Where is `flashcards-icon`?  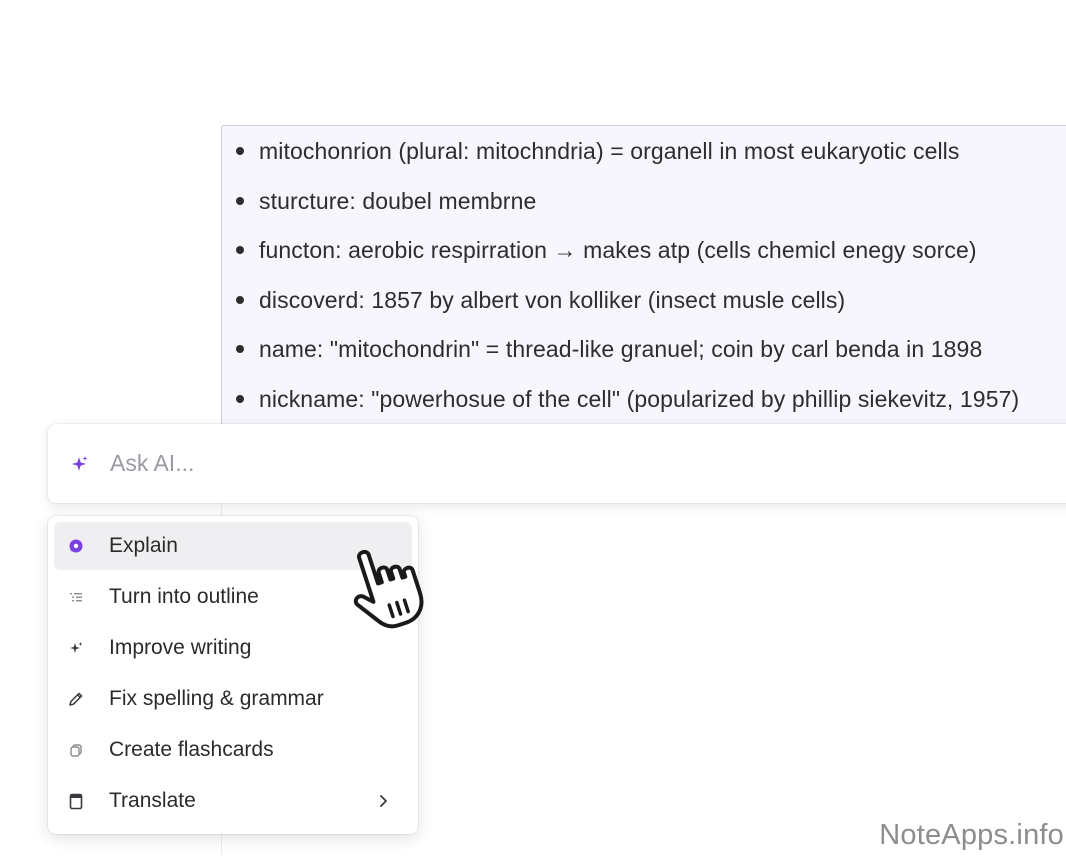 flashcards-icon is located at coordinates (76, 750).